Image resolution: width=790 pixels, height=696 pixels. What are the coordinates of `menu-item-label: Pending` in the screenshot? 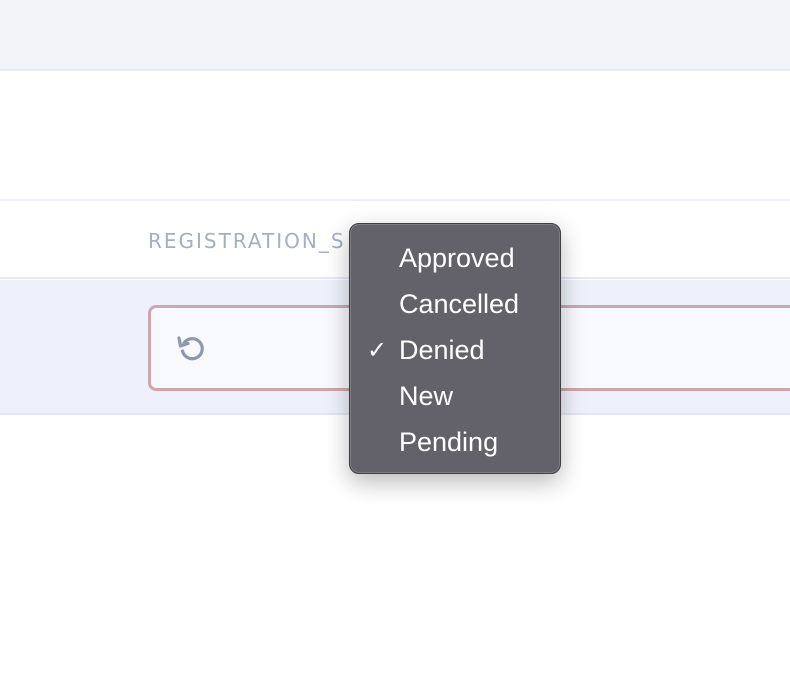 It's located at (449, 442).